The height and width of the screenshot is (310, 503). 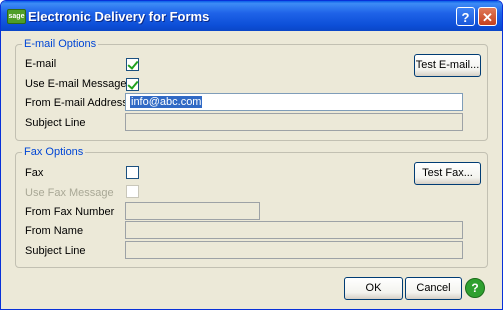 What do you see at coordinates (294, 250) in the screenshot?
I see `fax-subject-line-input` at bounding box center [294, 250].